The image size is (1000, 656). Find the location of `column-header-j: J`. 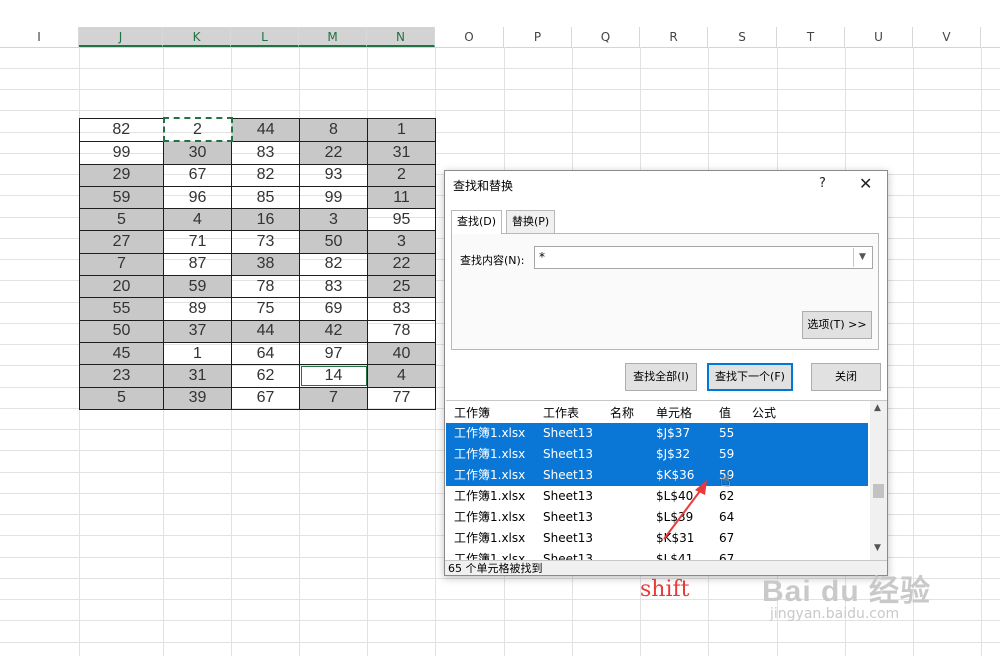

column-header-j: J is located at coordinates (121, 37).